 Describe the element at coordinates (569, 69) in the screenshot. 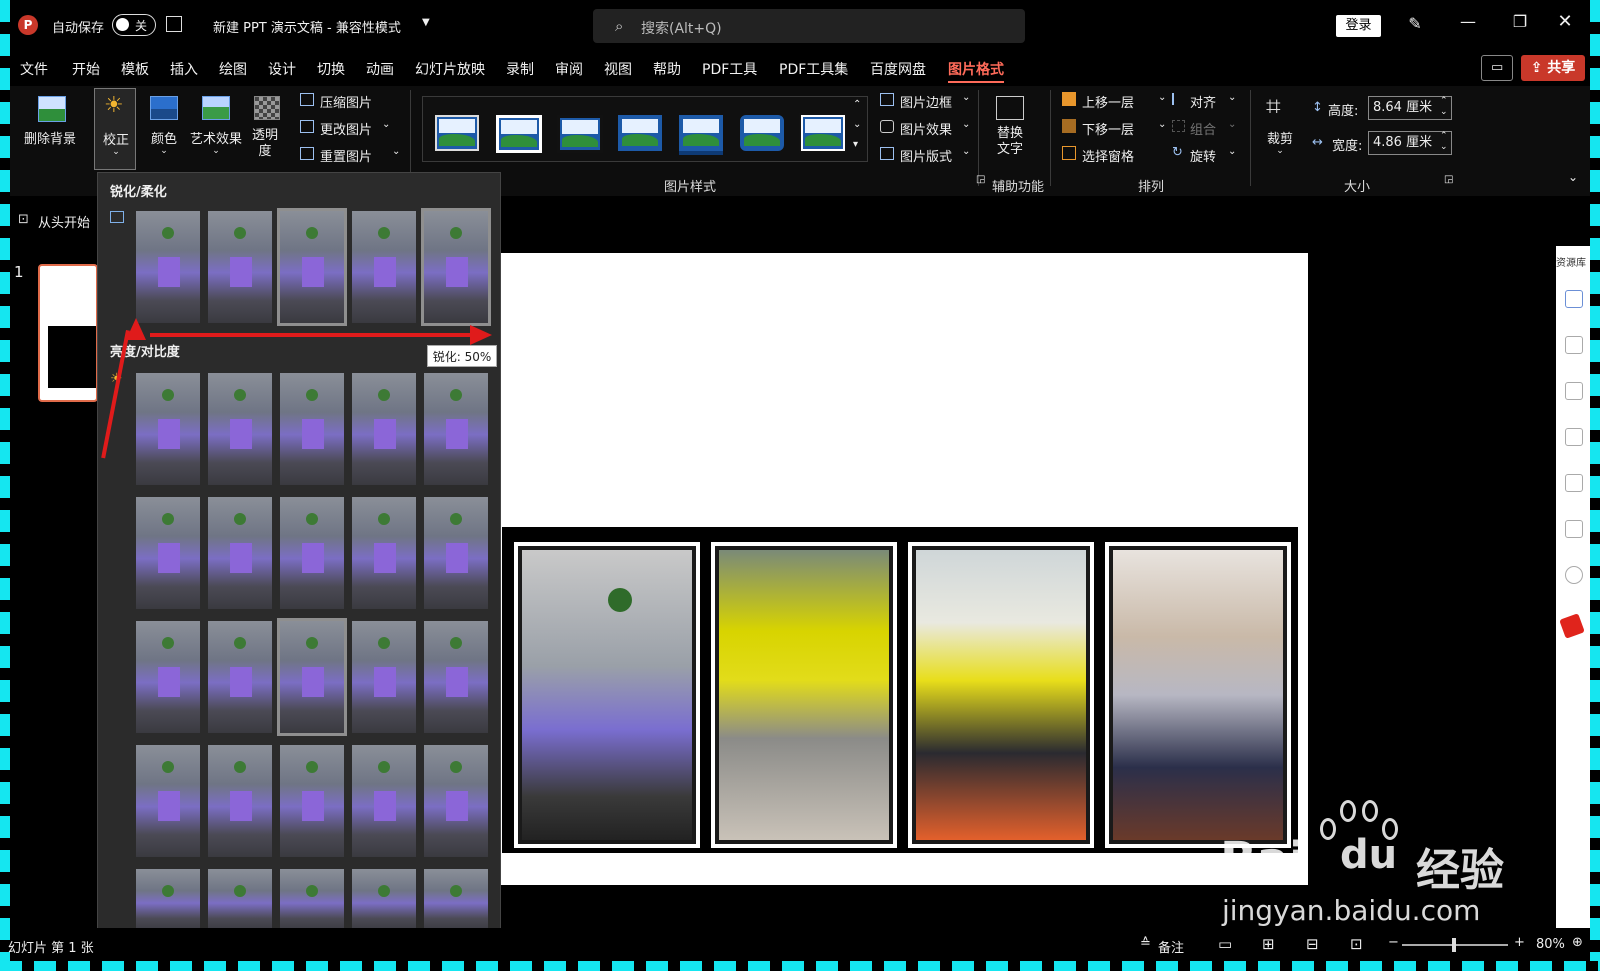

I see `menu-review: 审阅` at that location.